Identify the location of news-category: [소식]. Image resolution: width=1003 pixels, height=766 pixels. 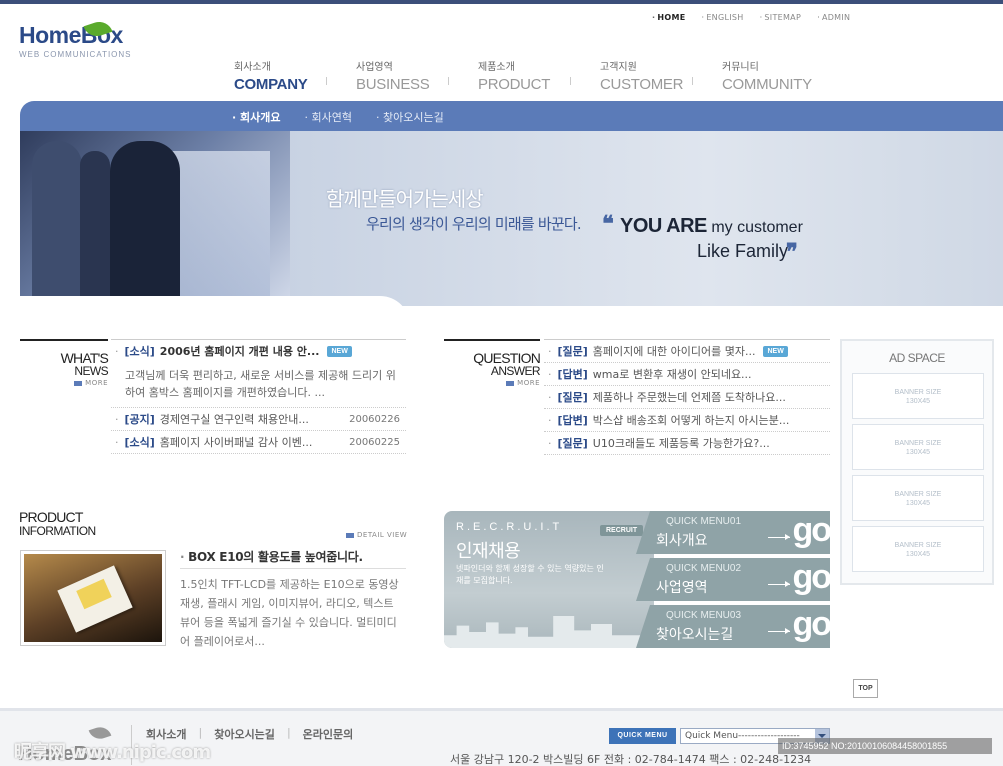
(139, 442).